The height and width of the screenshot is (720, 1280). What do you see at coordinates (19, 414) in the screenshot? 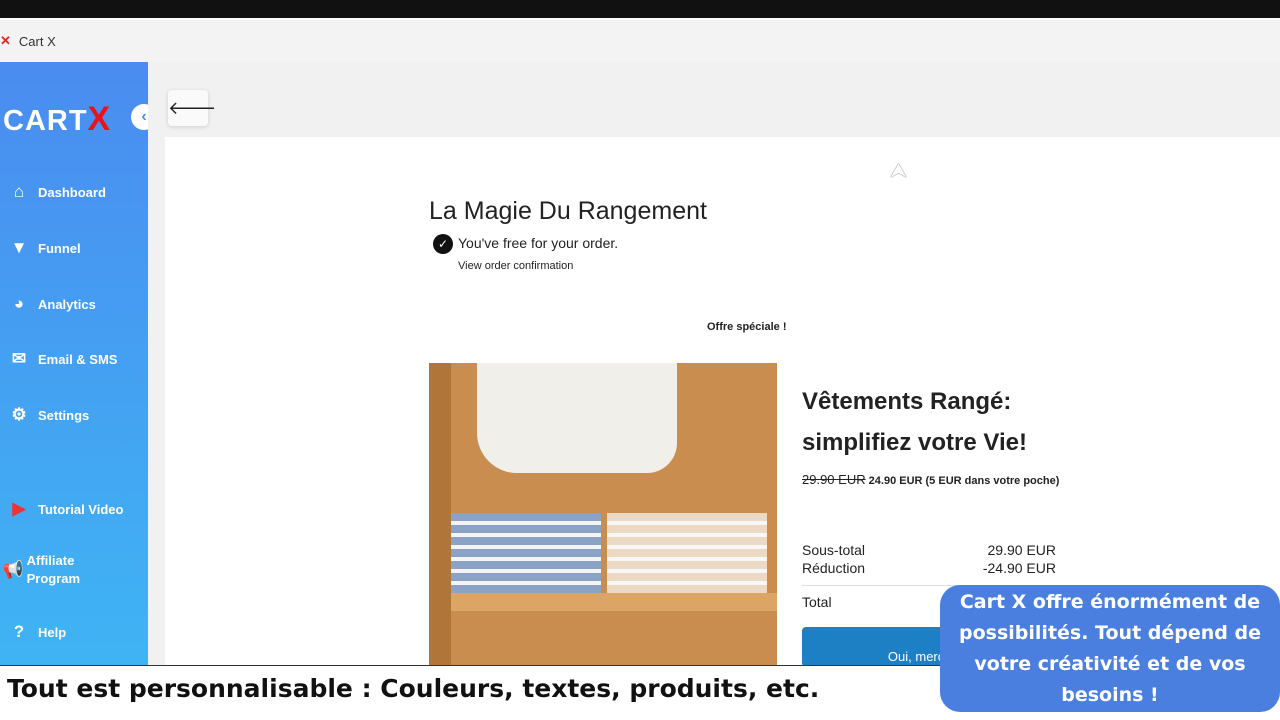
I see `gear-icon: ⚙` at bounding box center [19, 414].